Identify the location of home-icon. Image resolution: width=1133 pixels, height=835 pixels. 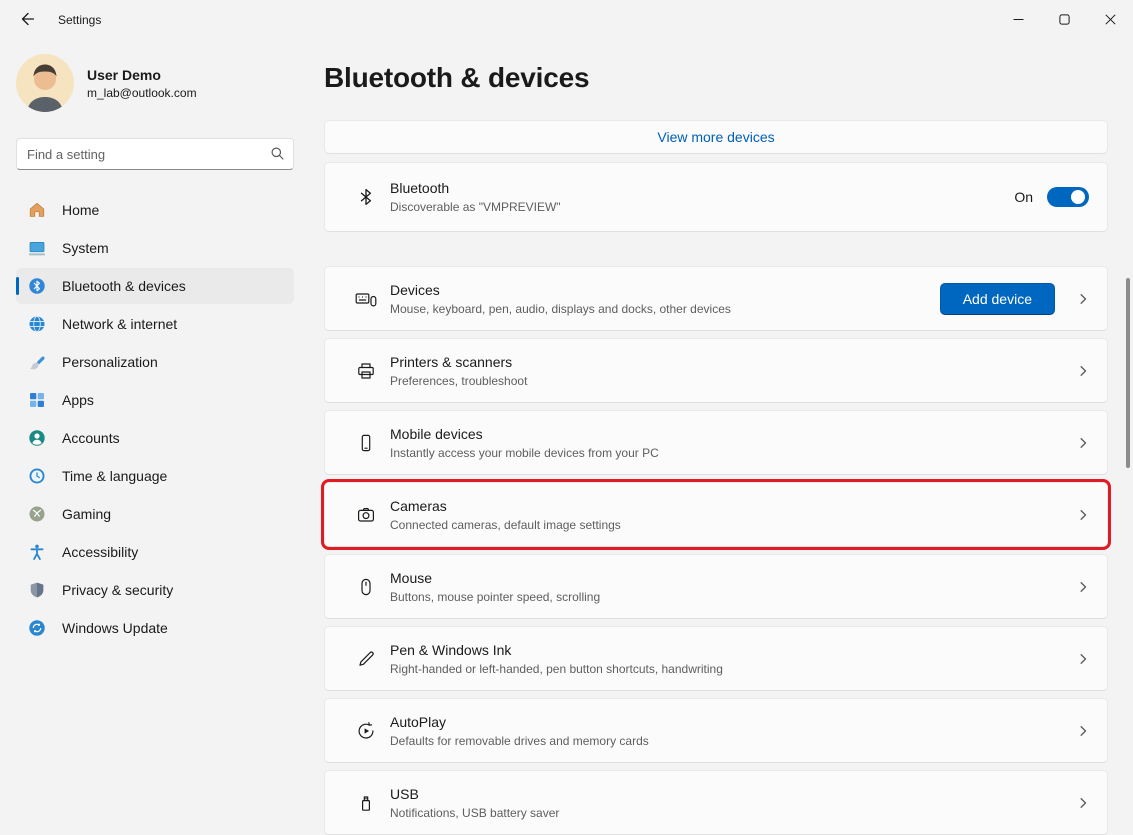
(37, 210).